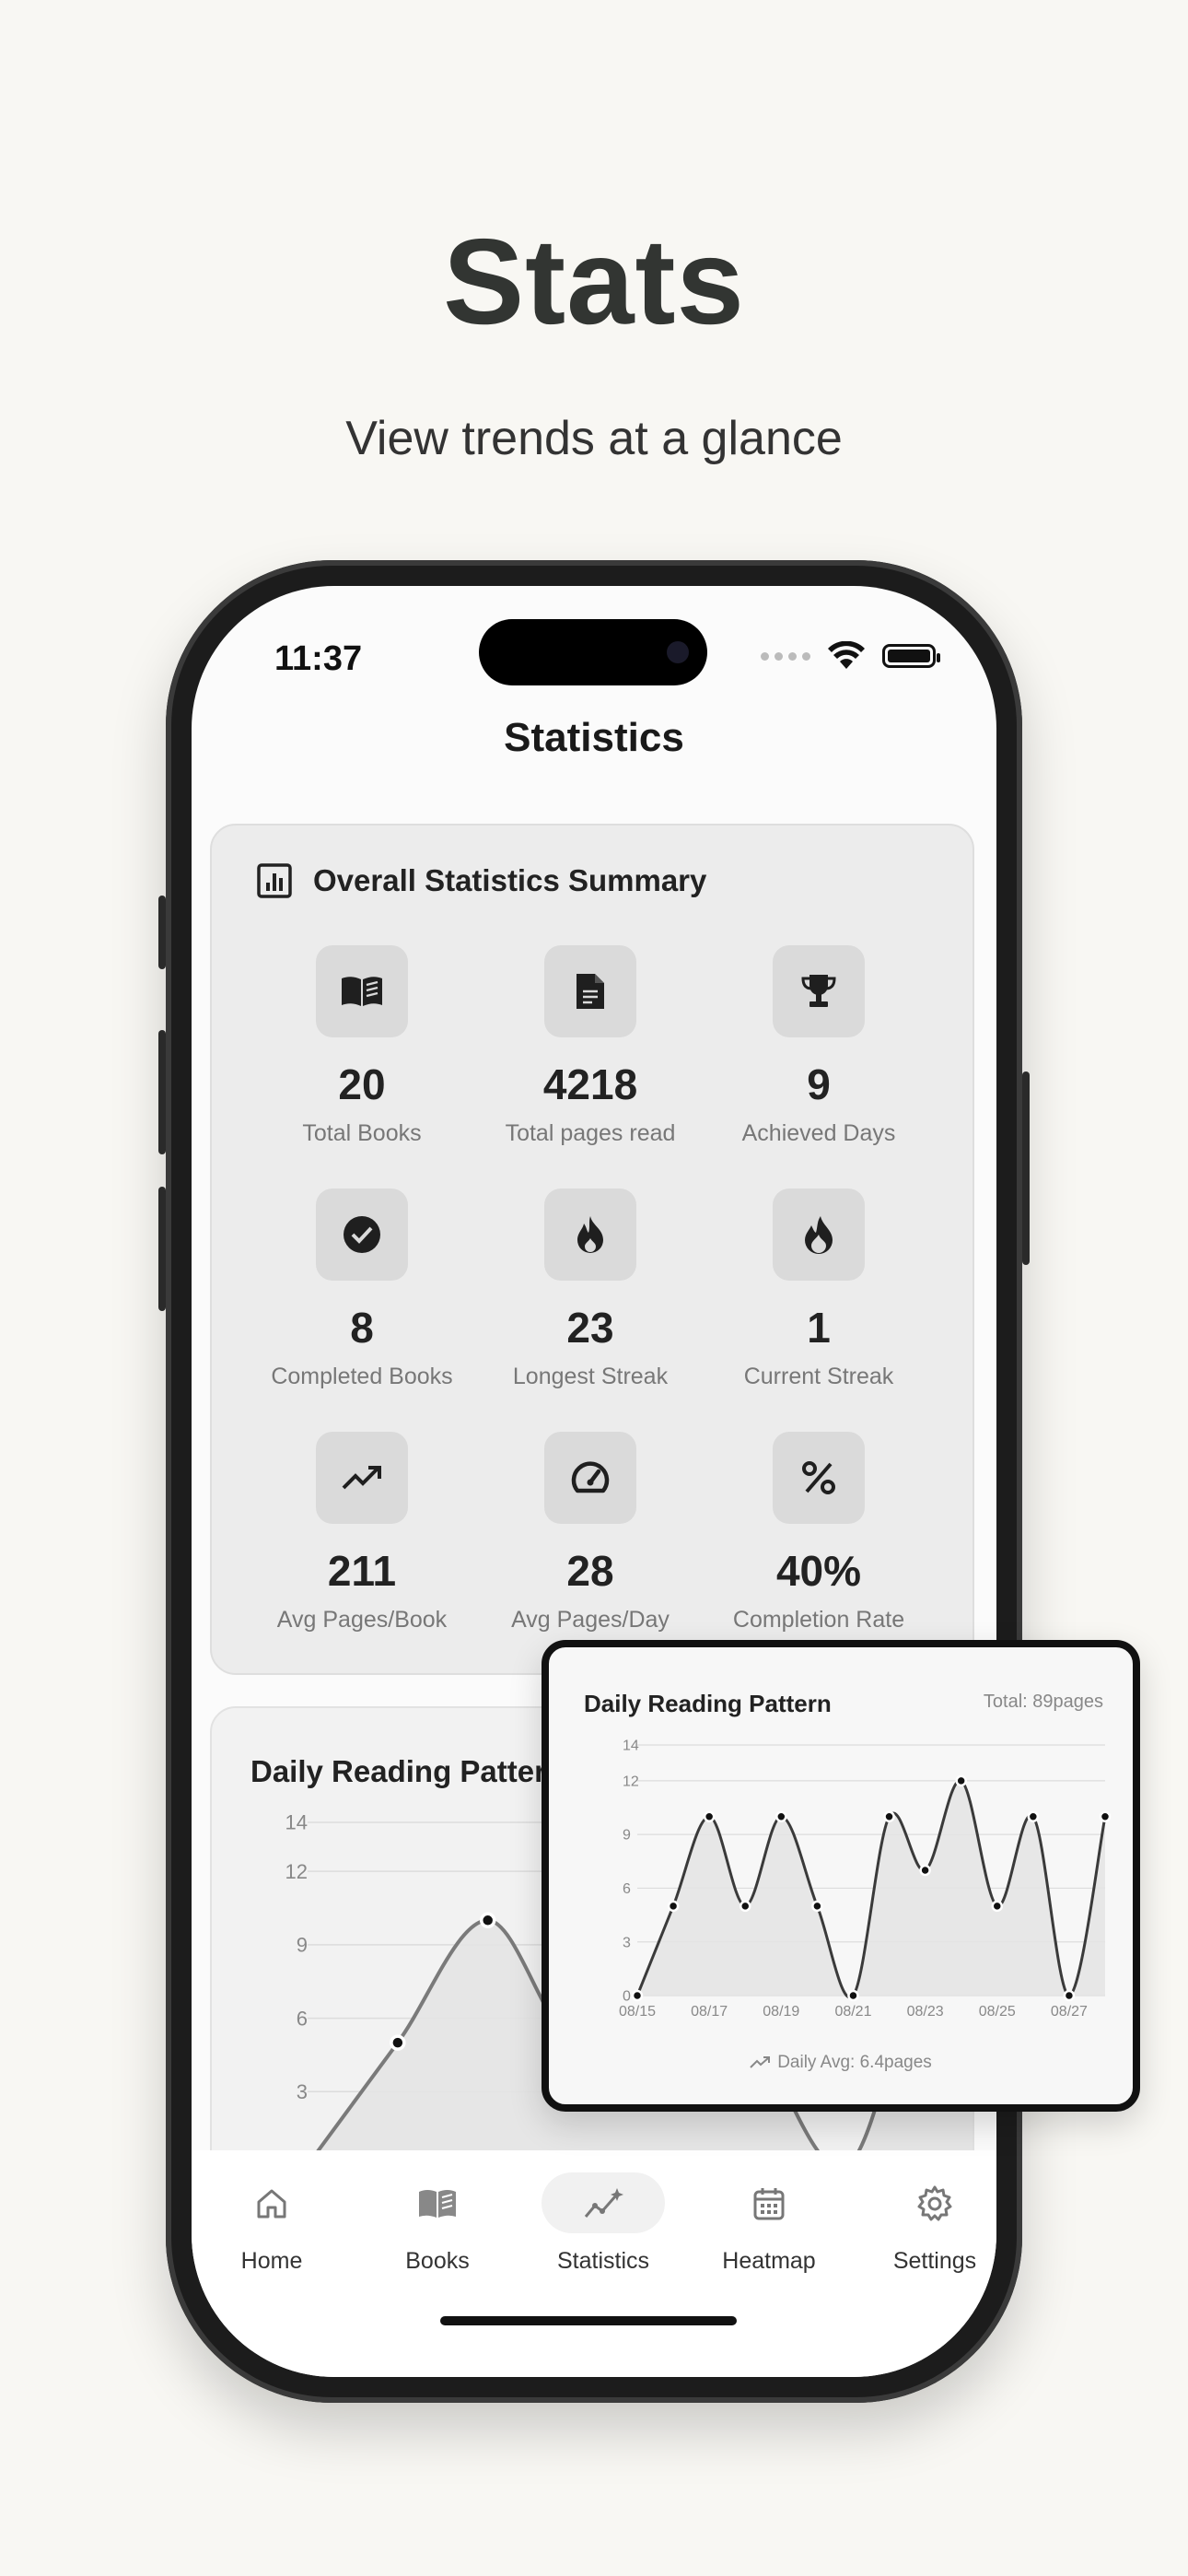  I want to click on volume-down-button, so click(162, 1249).